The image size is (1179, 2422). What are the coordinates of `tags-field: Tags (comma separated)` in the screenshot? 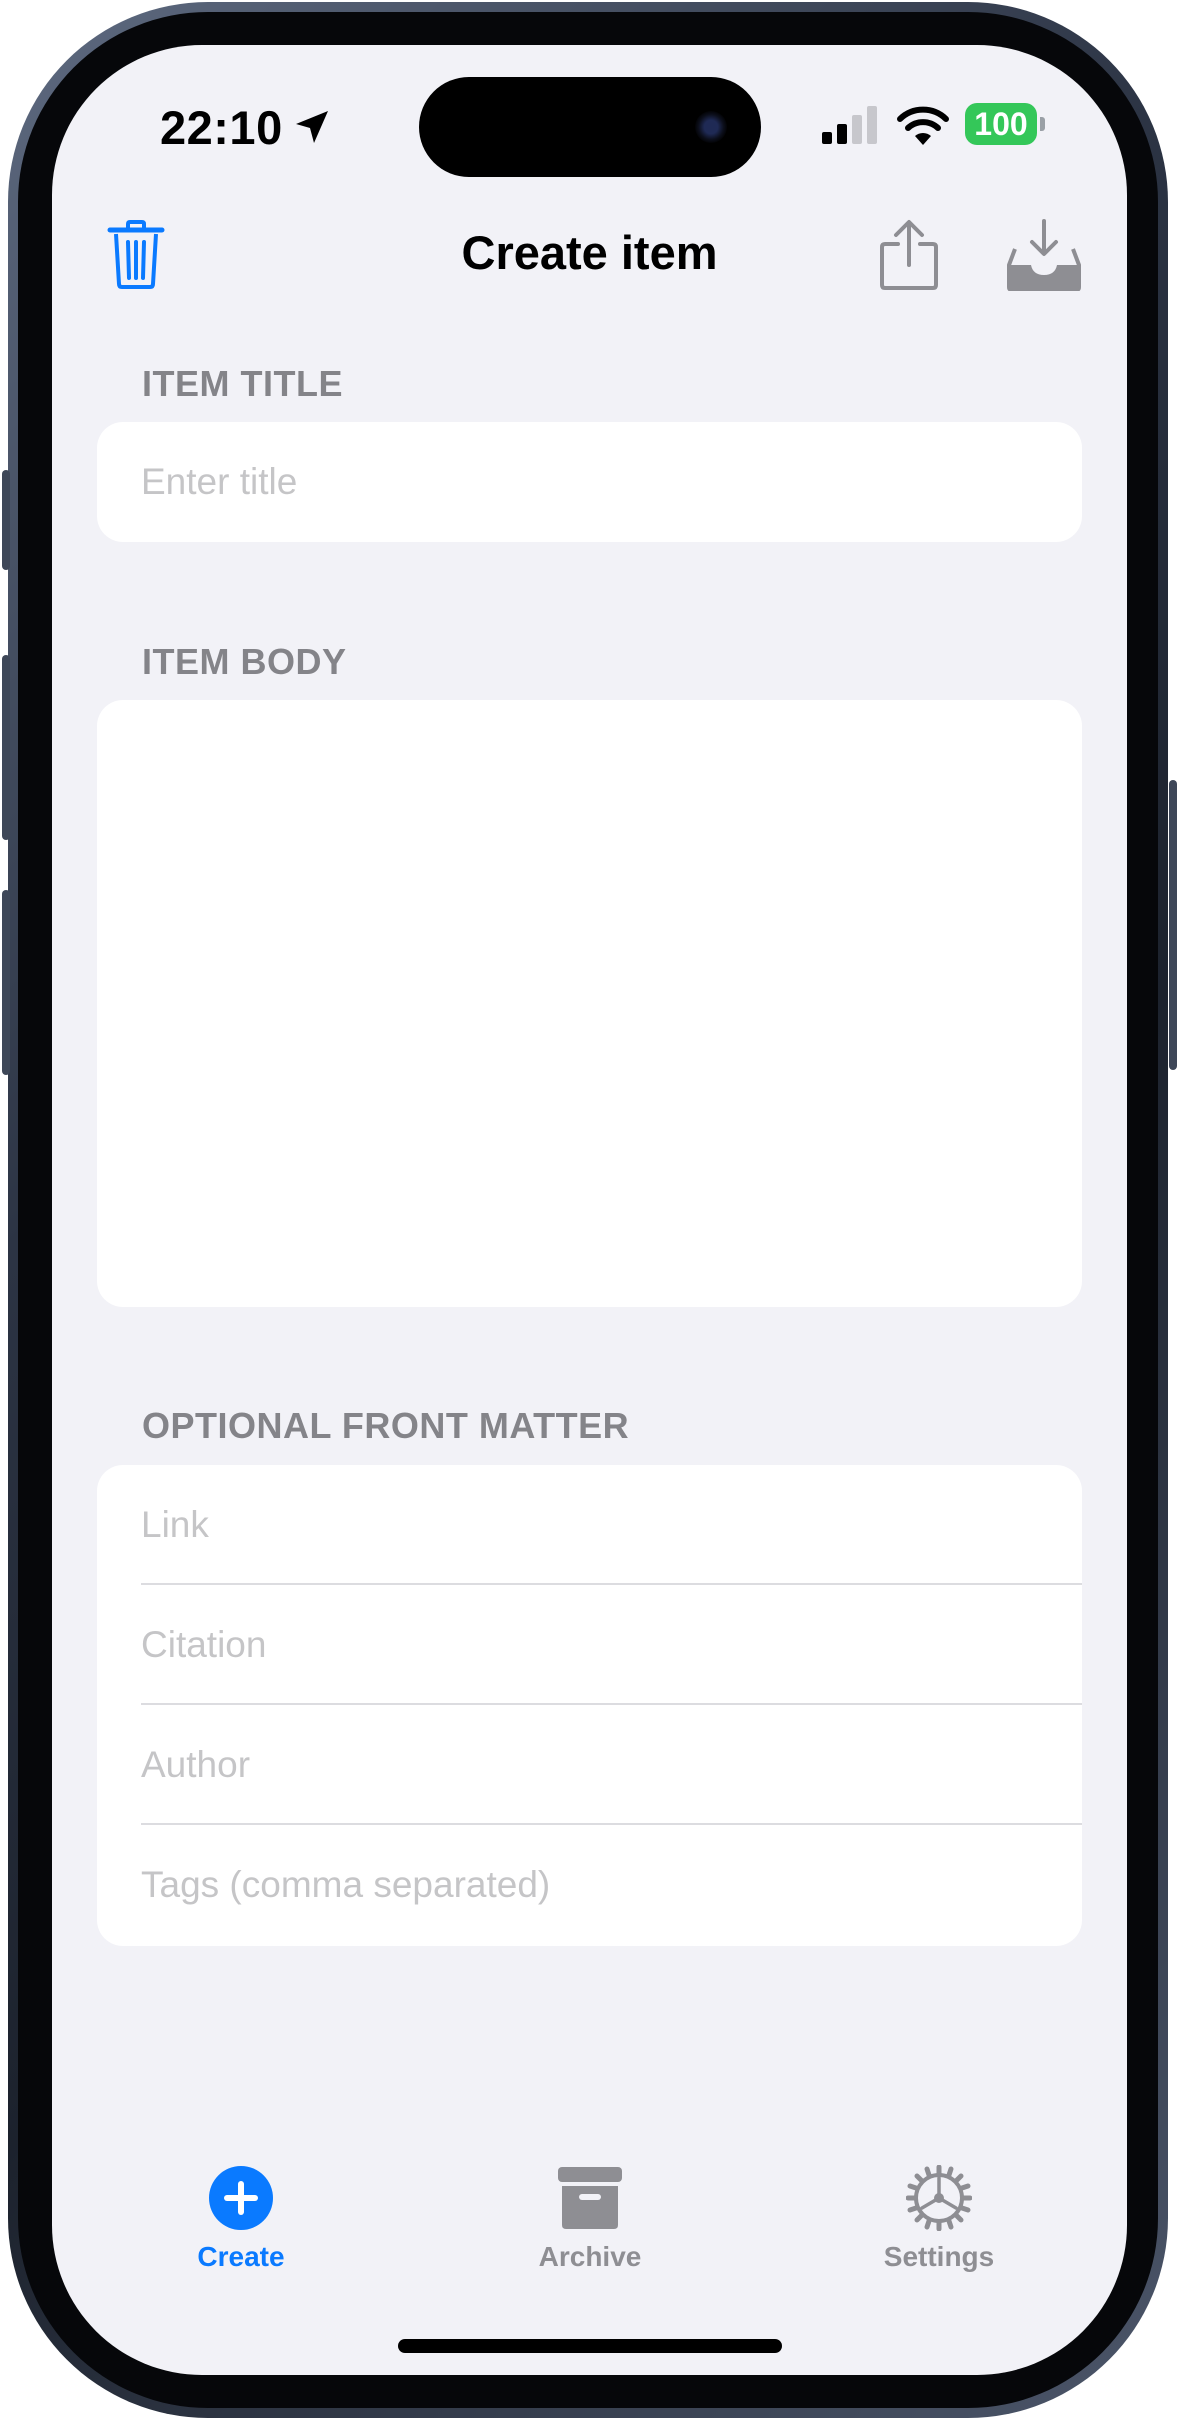 It's located at (589, 1885).